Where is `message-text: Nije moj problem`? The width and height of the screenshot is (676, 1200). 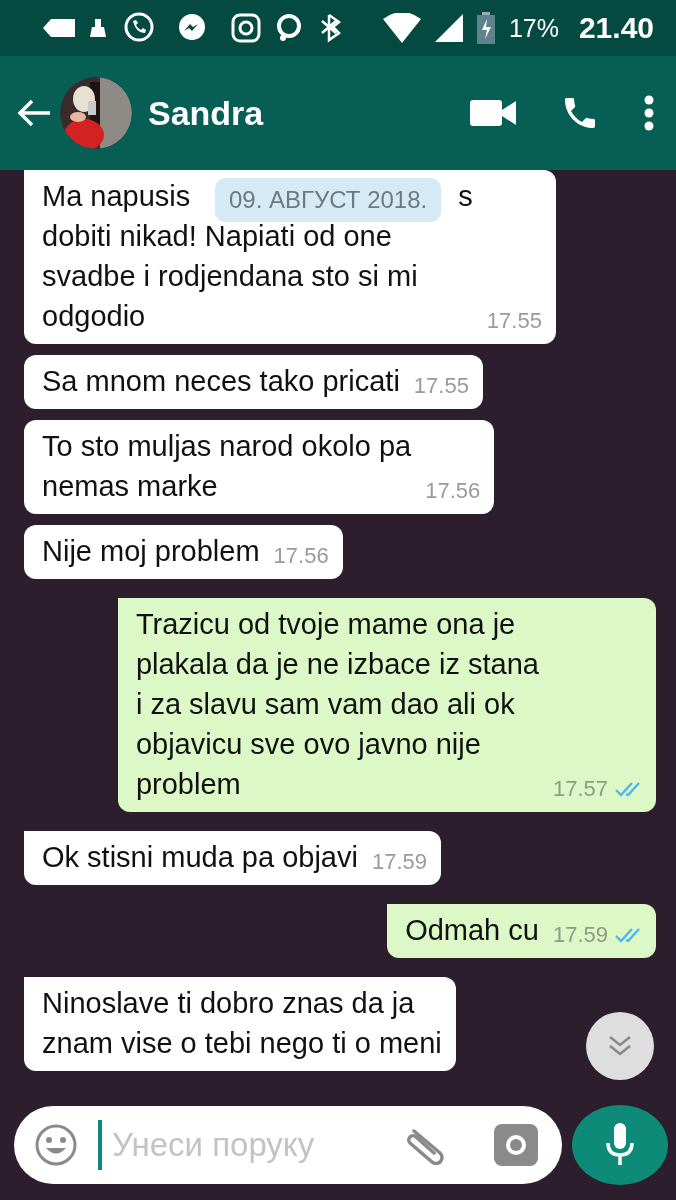
message-text: Nije moj problem is located at coordinates (151, 551).